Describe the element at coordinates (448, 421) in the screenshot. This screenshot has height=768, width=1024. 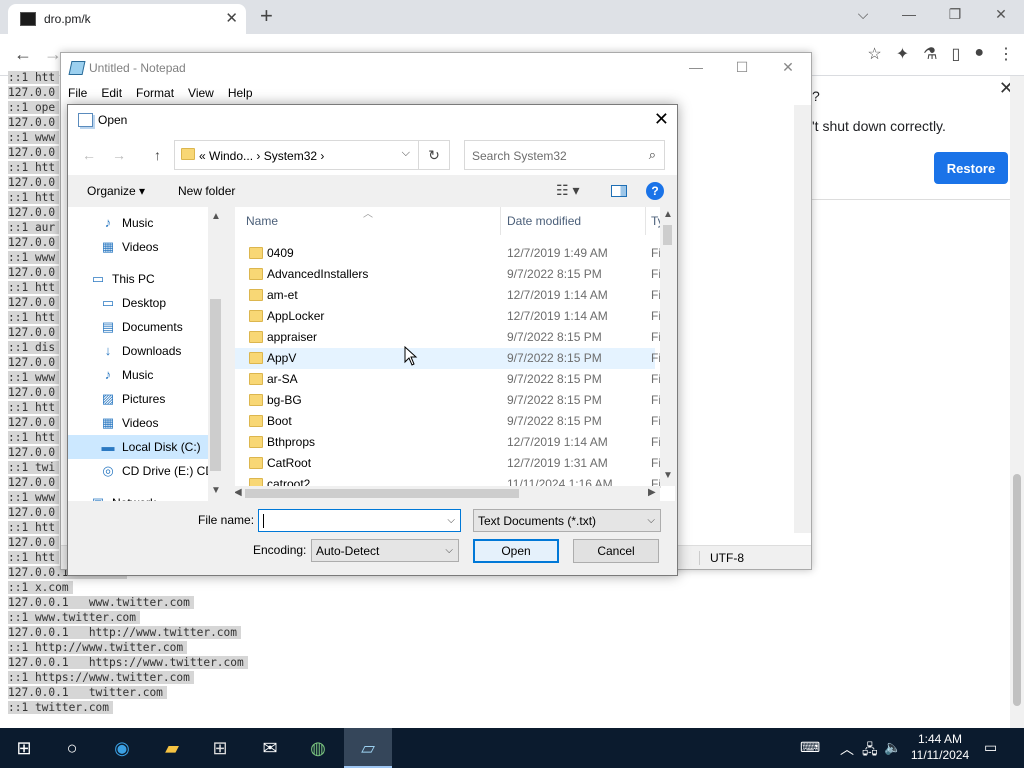
I see `file-row: Boot 9/7/2022 8:15 PM Fi` at that location.